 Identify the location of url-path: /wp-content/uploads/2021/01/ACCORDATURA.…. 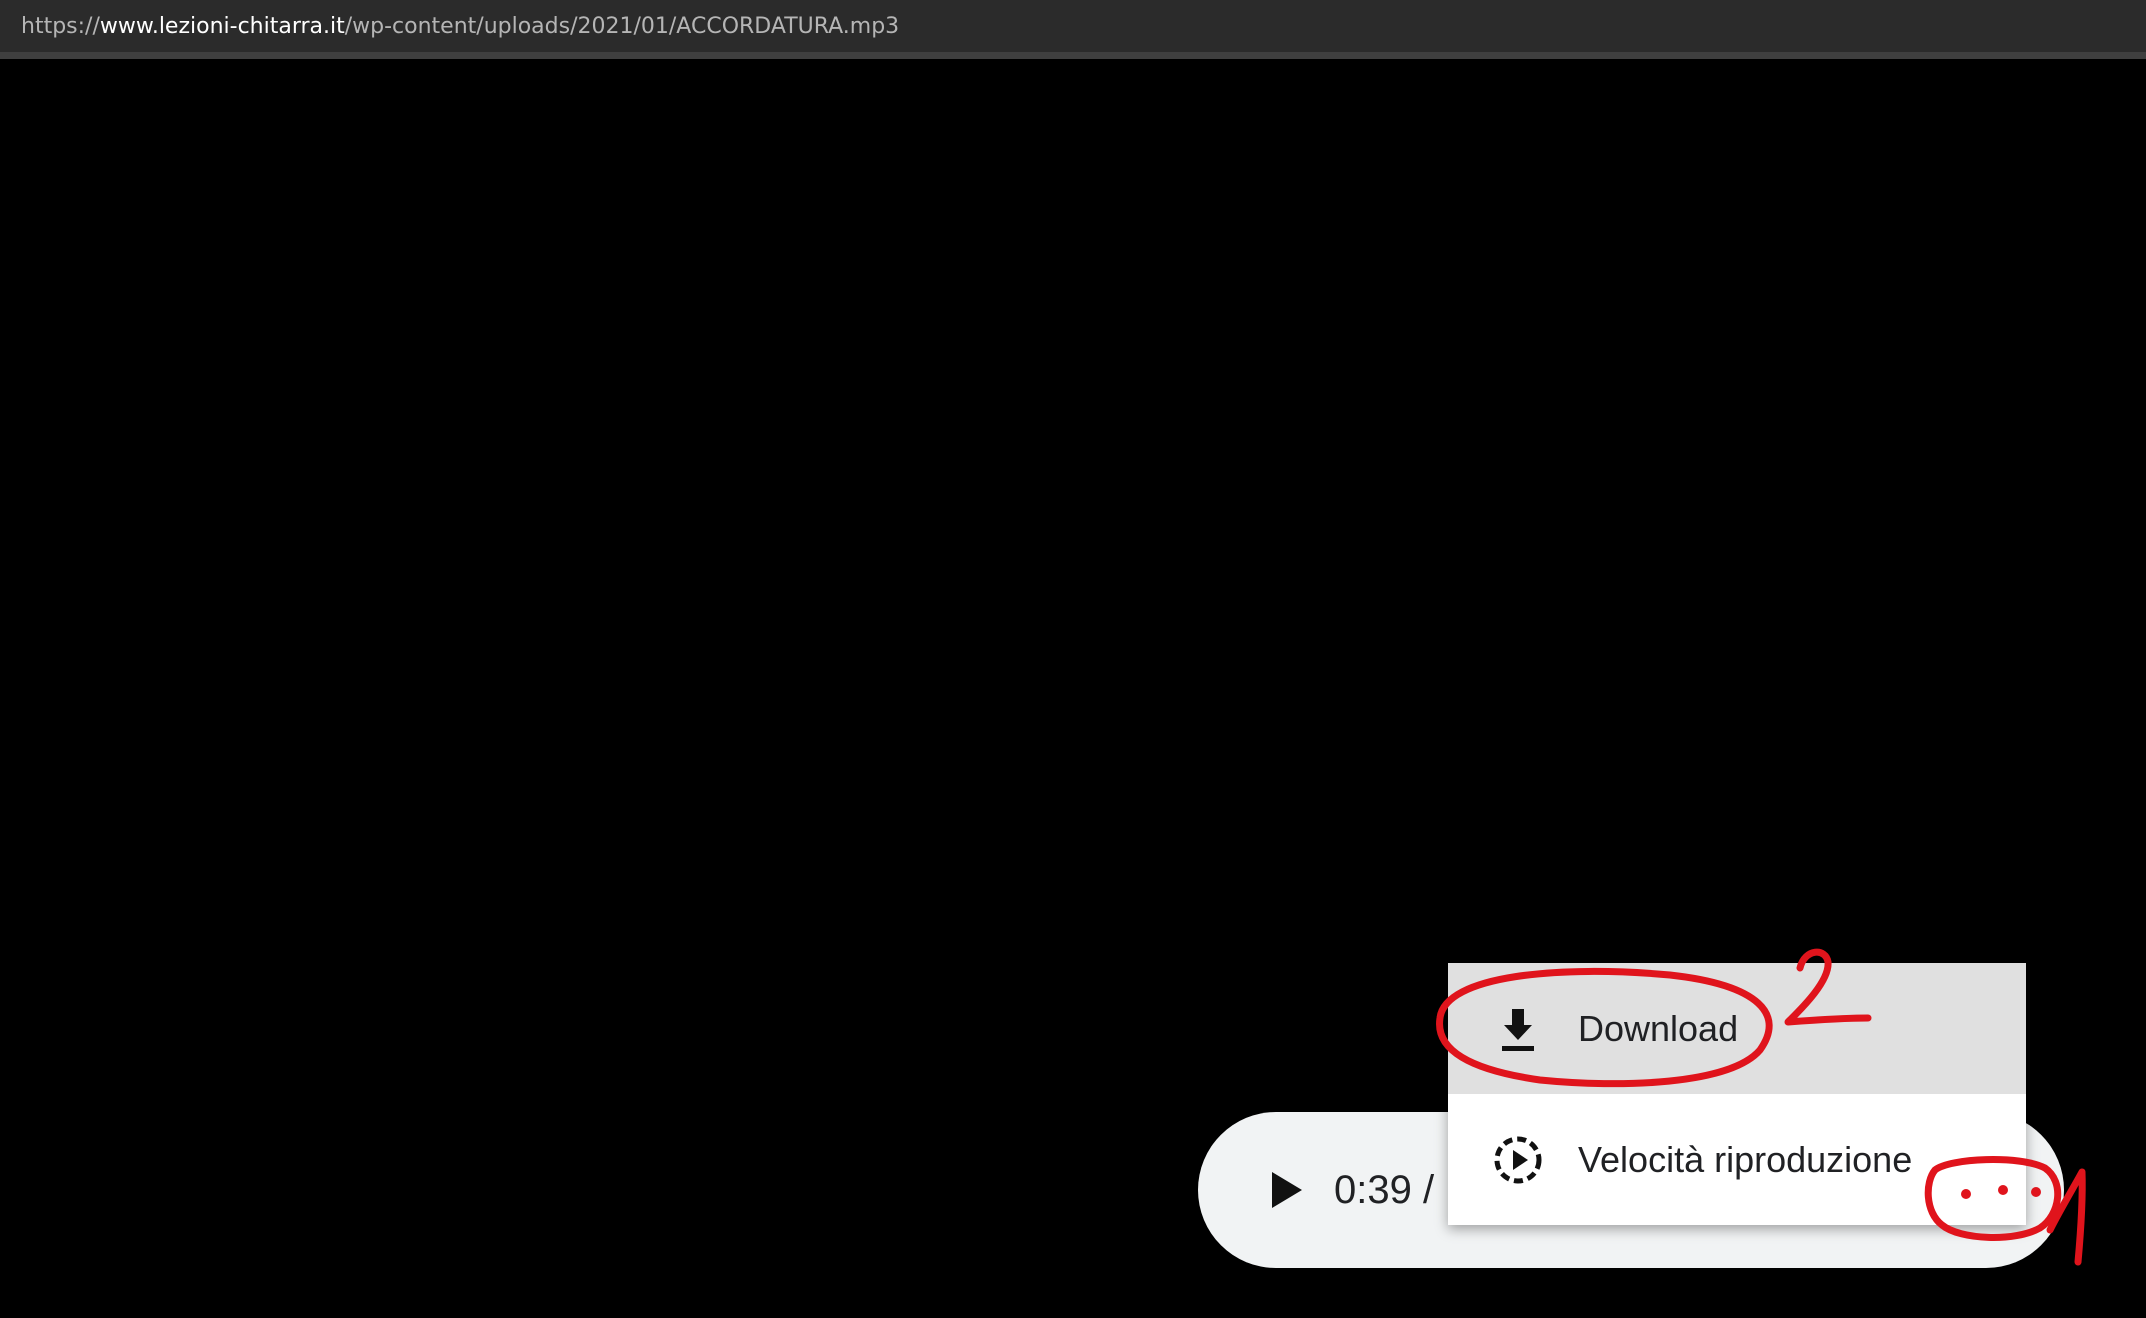
(622, 26).